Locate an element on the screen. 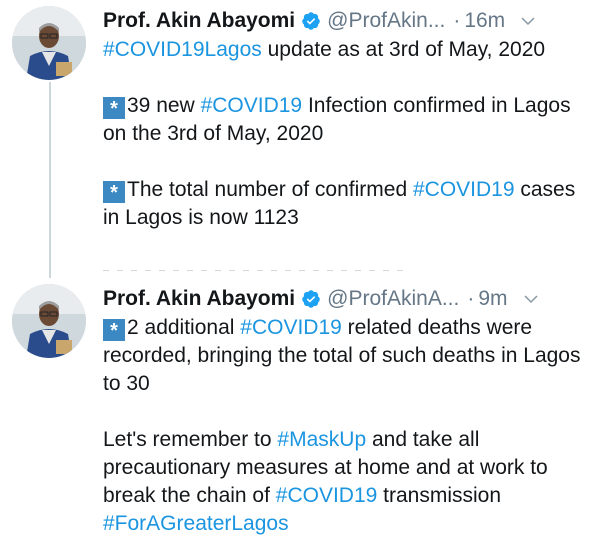 This screenshot has height=549, width=592. hashtag-link: #COVID19Lagos is located at coordinates (182, 49).